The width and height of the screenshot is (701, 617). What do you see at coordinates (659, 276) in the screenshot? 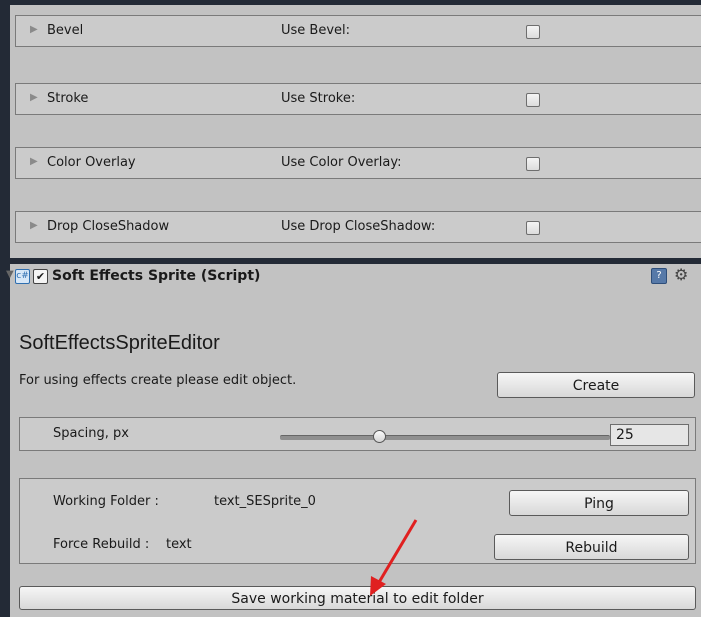
I see `help-icon: ?` at bounding box center [659, 276].